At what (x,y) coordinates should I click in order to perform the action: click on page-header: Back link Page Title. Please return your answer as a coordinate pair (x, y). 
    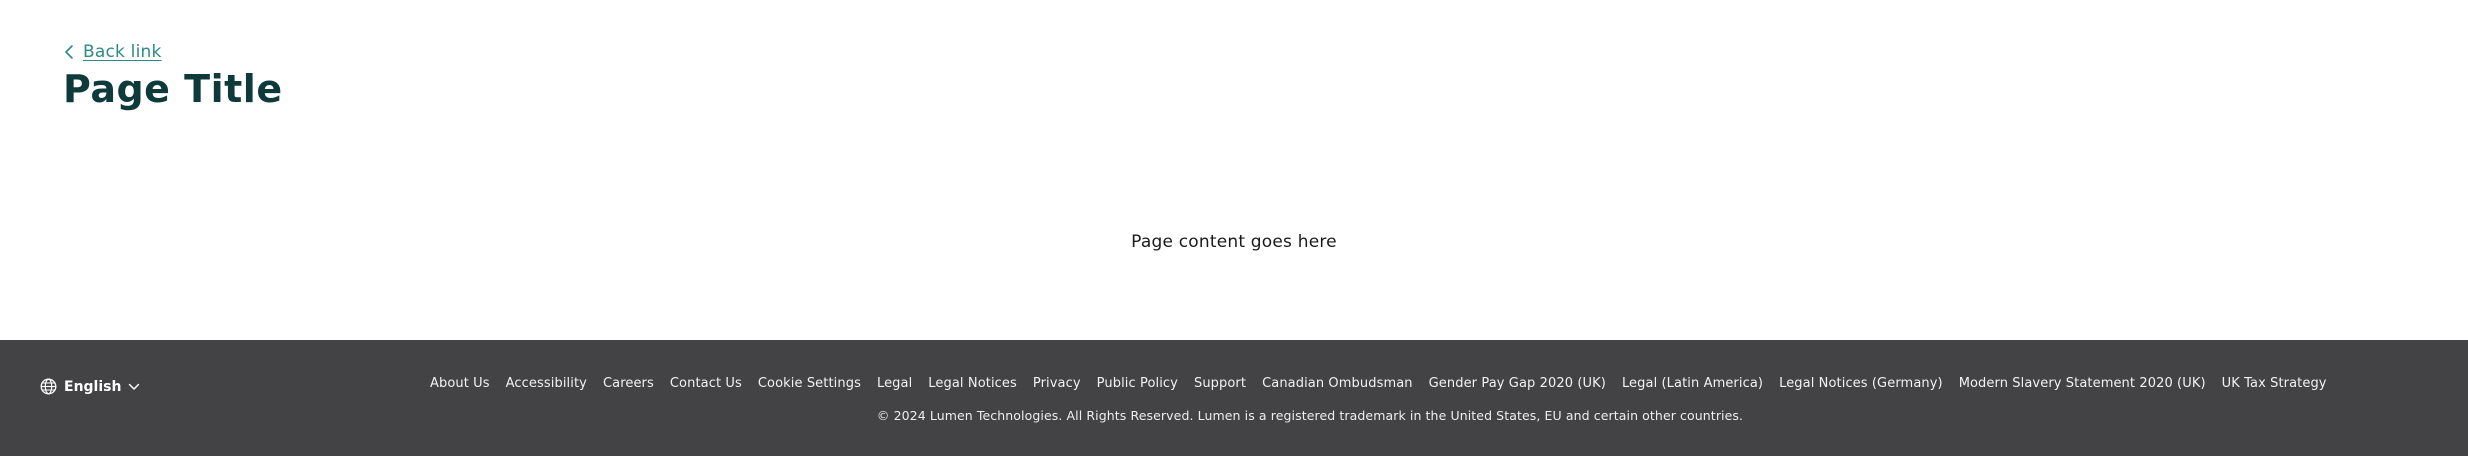
    Looking at the image, I should click on (173, 76).